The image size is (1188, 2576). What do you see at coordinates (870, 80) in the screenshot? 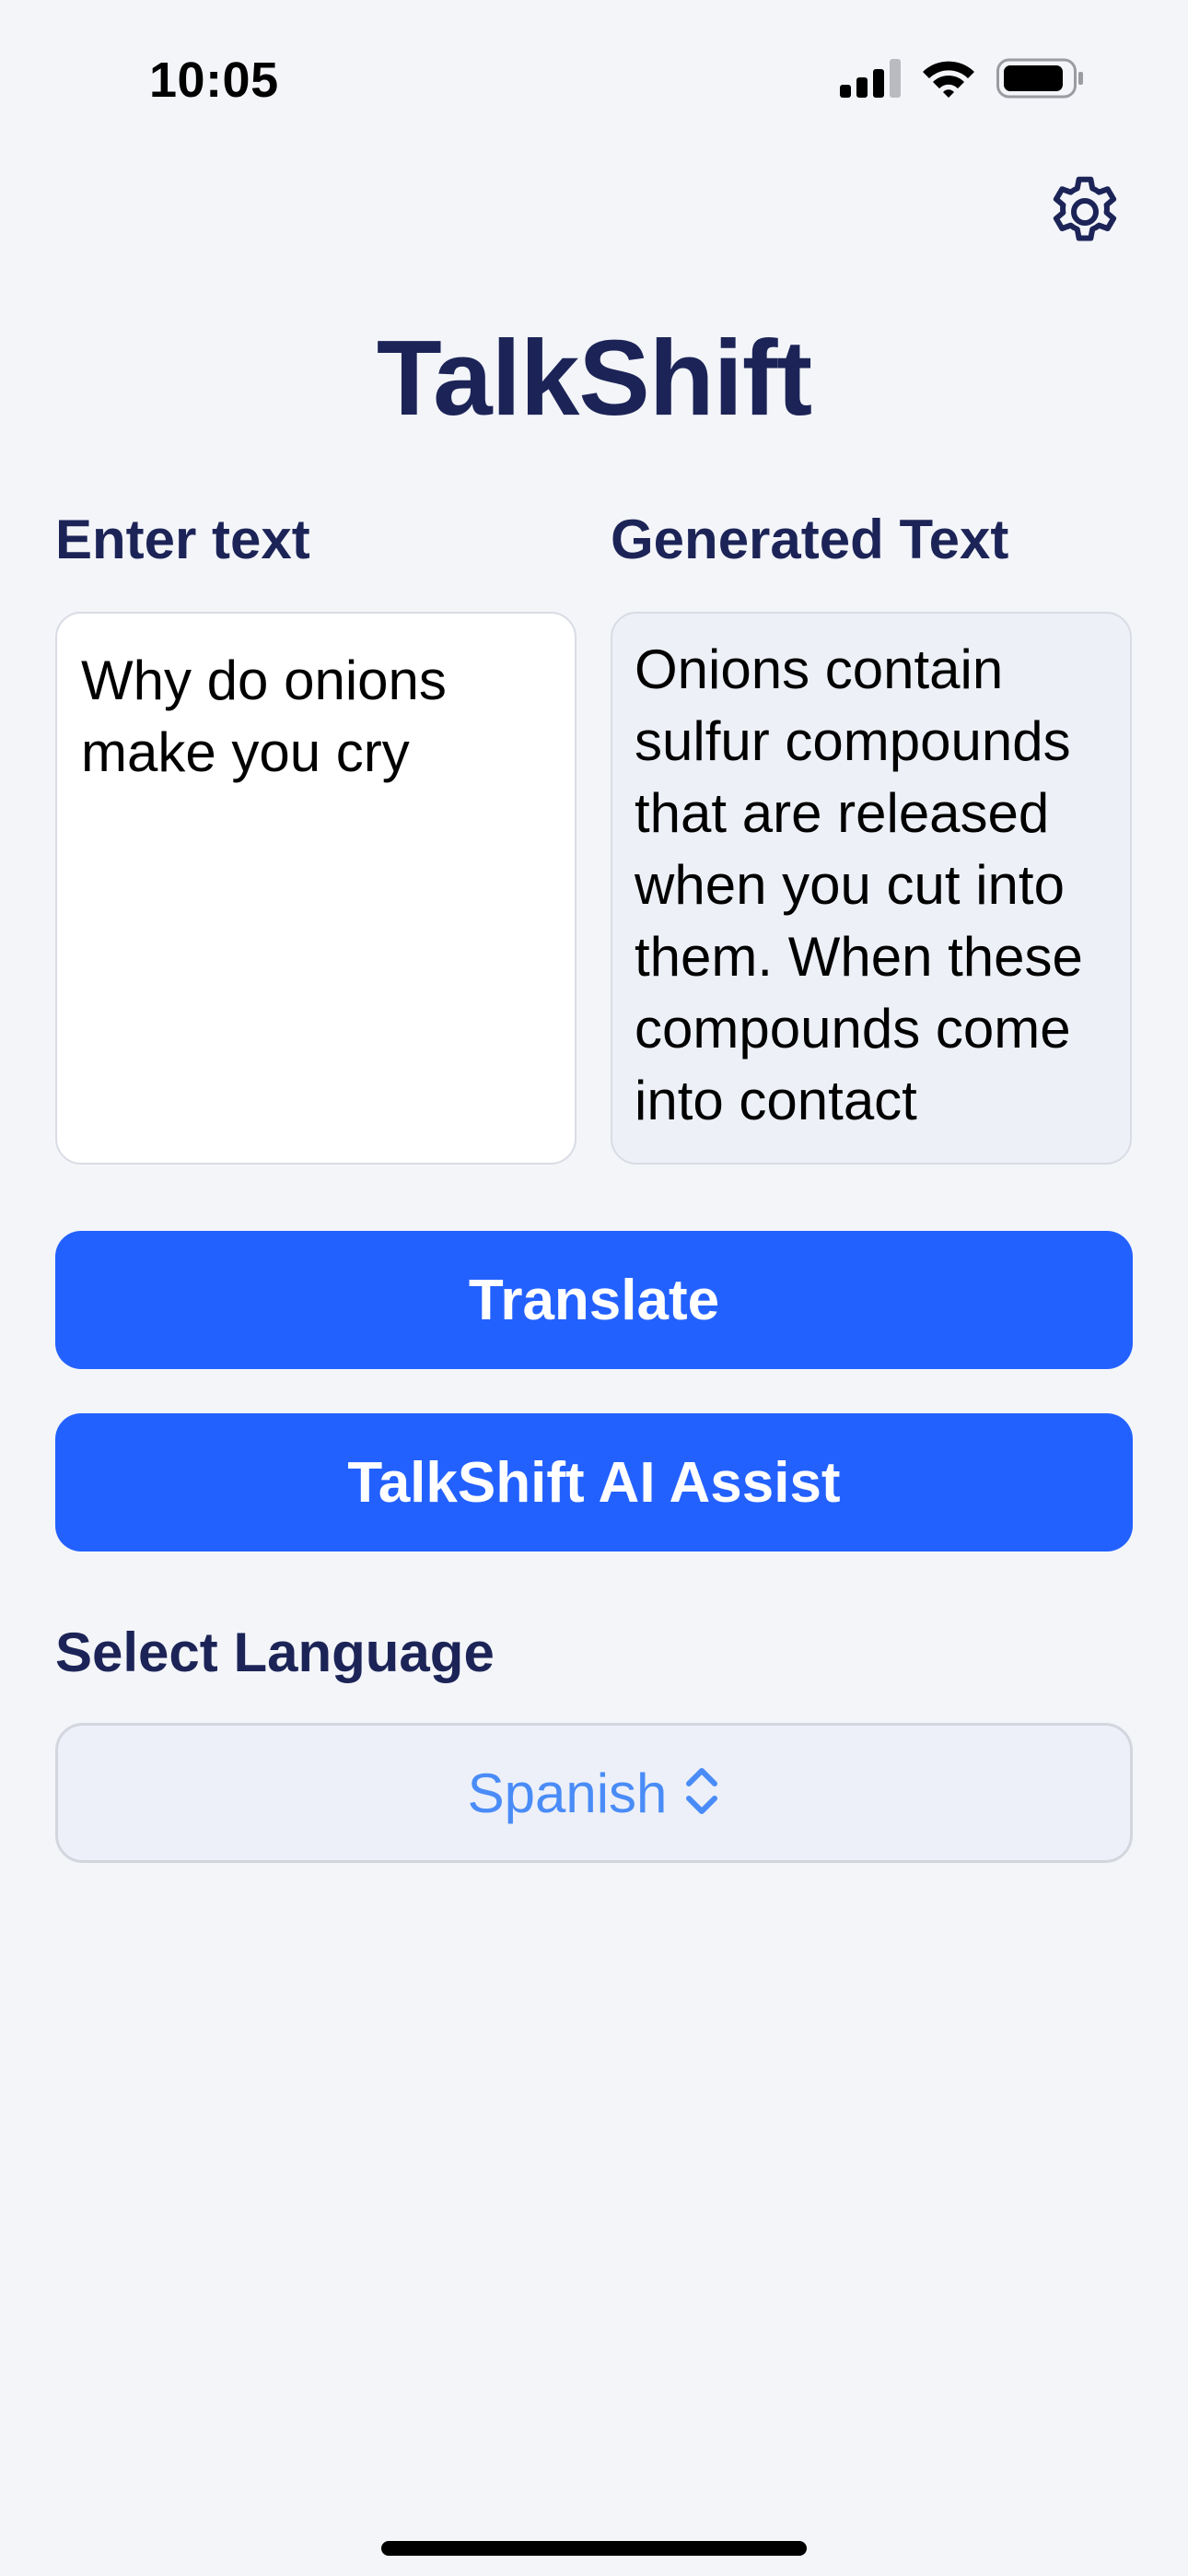
I see `cellular-signal-icon` at bounding box center [870, 80].